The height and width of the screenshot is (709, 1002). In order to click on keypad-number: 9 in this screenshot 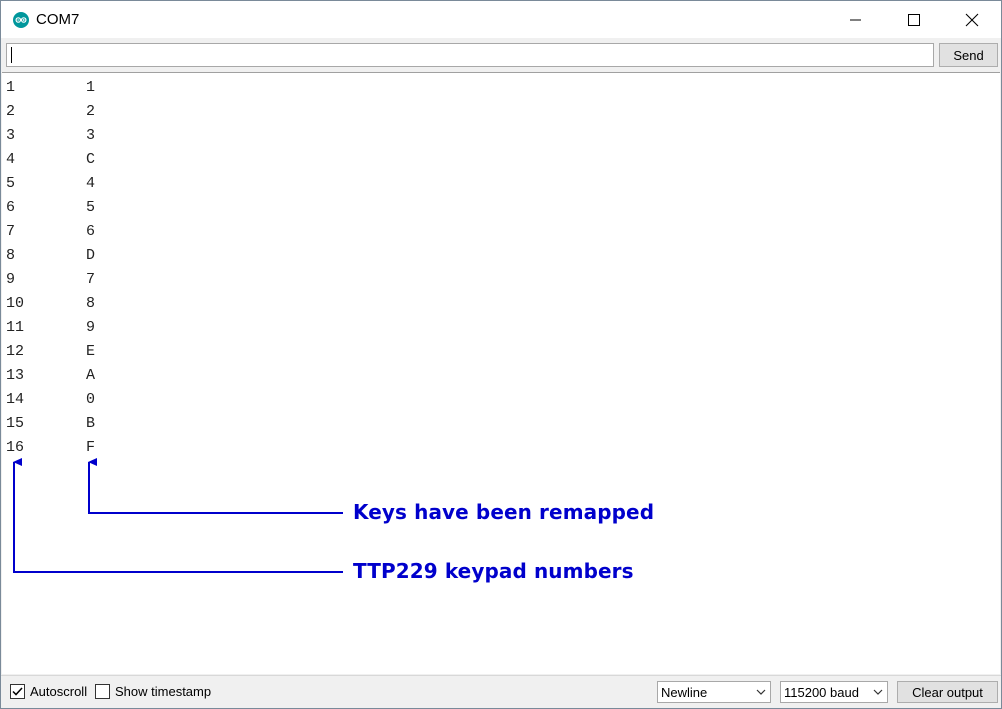, I will do `click(11, 279)`.